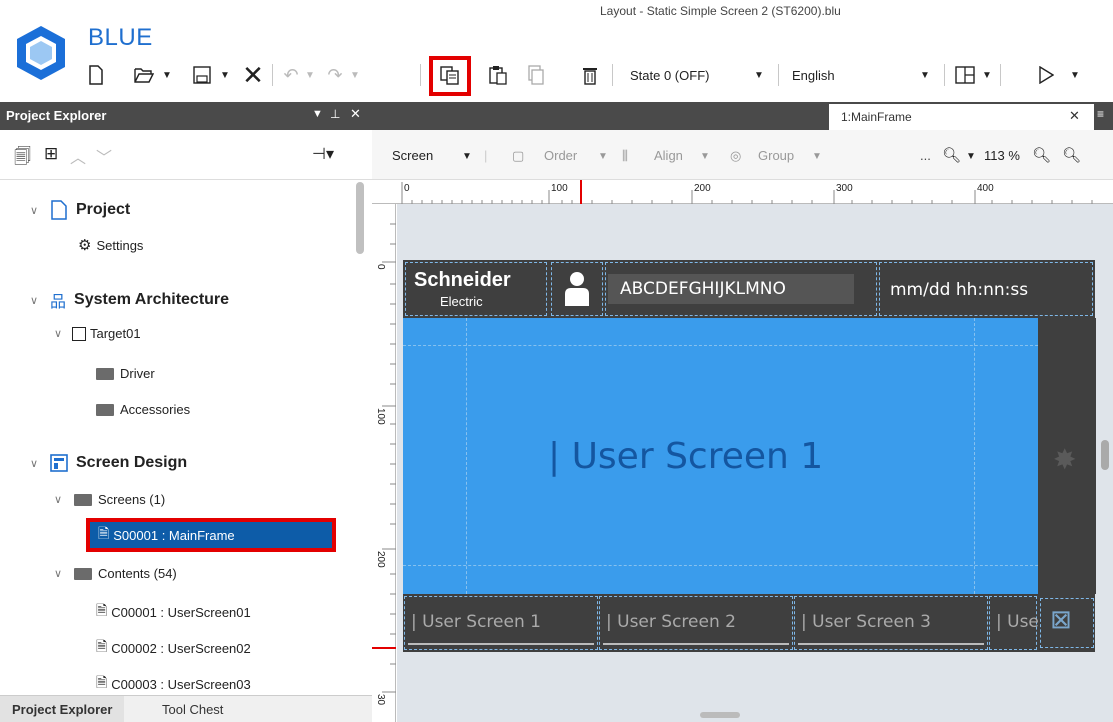 The image size is (1113, 722). What do you see at coordinates (323, 154) in the screenshot?
I see `pin-options-icon: ⊣▾` at bounding box center [323, 154].